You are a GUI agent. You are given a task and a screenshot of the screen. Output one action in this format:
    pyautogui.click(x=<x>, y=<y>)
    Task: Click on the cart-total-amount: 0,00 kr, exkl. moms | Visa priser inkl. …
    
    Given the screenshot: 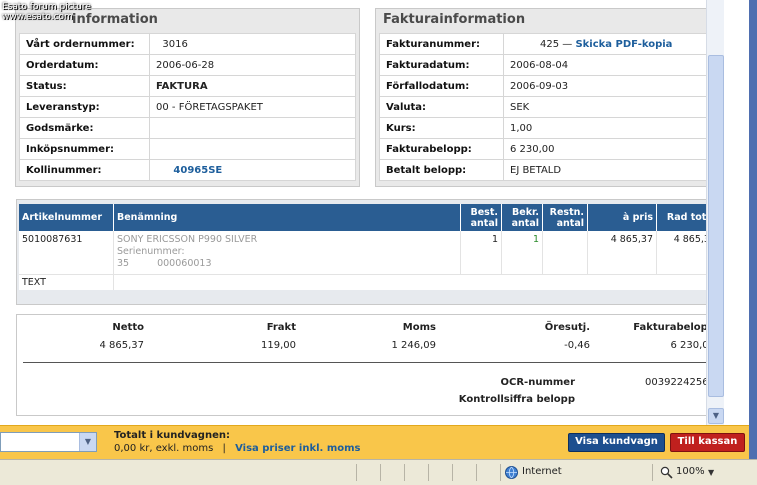 What is the action you would take?
    pyautogui.click(x=237, y=448)
    